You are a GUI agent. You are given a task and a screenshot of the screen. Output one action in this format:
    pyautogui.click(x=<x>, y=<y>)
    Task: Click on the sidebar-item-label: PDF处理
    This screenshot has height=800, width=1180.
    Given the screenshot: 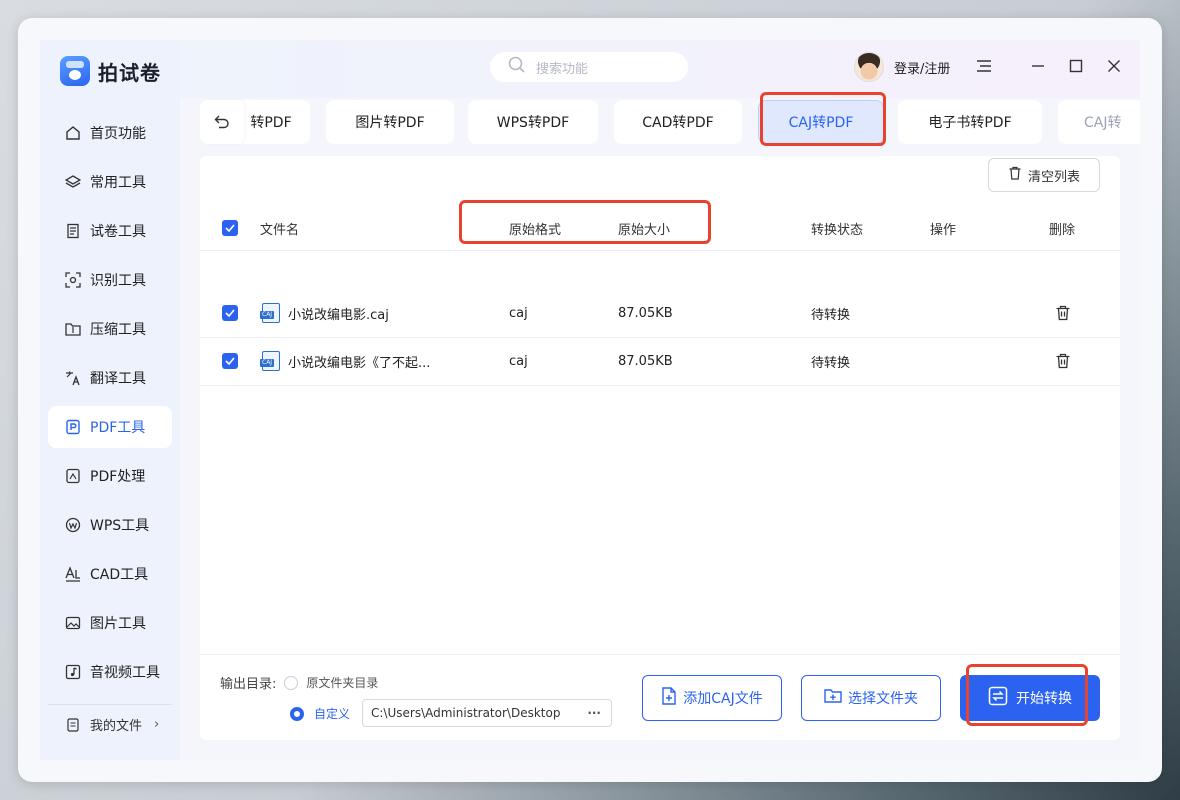 What is the action you would take?
    pyautogui.click(x=118, y=477)
    